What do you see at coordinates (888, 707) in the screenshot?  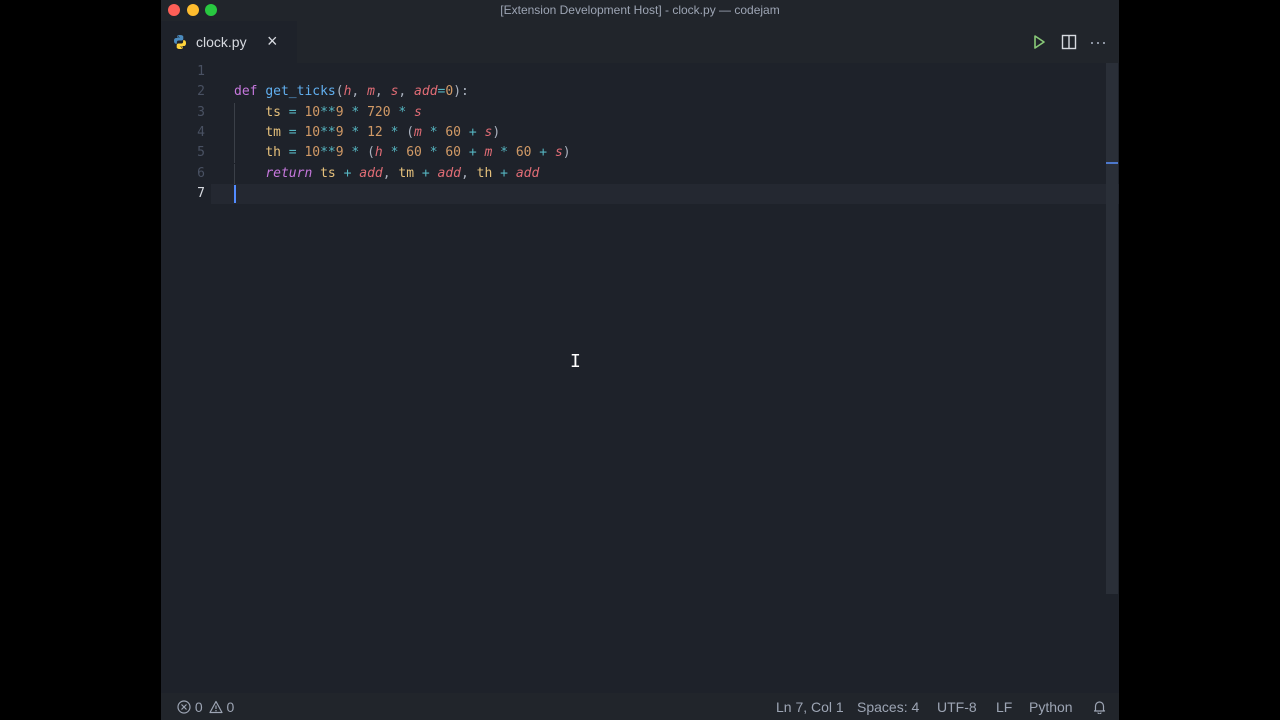 I see `indentation-setting: Spaces: 4` at bounding box center [888, 707].